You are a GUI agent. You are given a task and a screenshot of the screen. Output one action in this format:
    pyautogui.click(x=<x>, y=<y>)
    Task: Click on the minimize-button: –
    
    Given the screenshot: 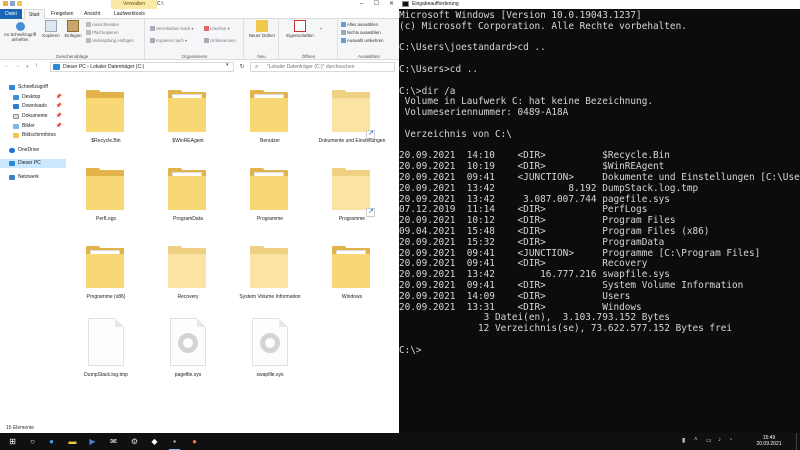 What is the action you would take?
    pyautogui.click(x=361, y=4)
    